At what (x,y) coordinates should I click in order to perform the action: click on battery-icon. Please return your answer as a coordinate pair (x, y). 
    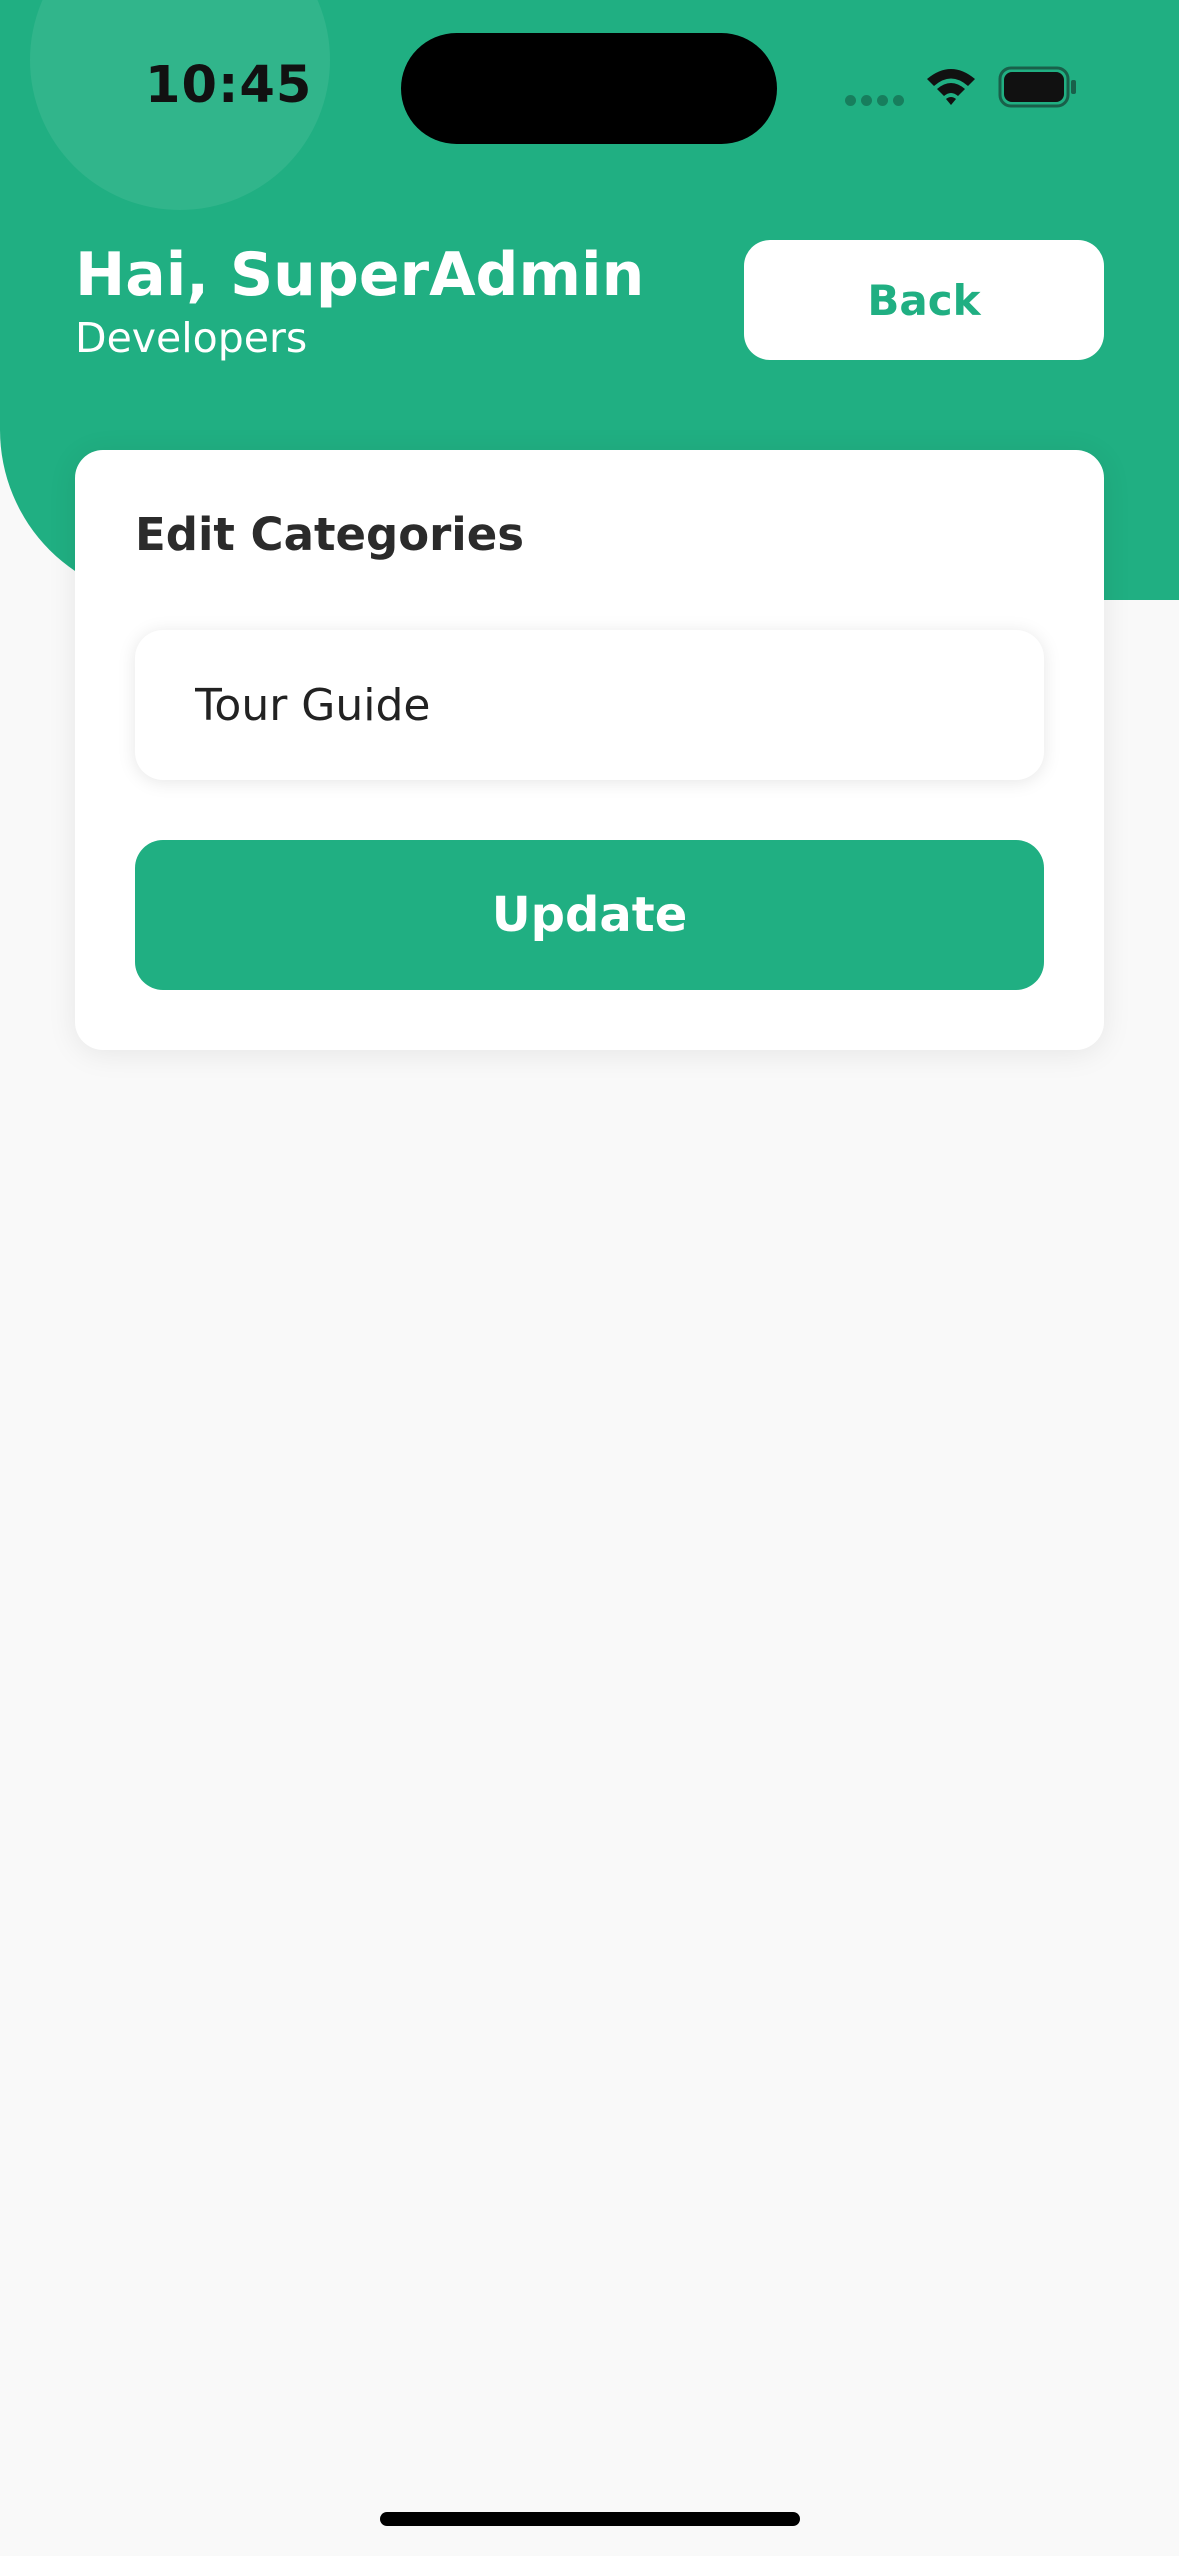
    Looking at the image, I should click on (1037, 87).